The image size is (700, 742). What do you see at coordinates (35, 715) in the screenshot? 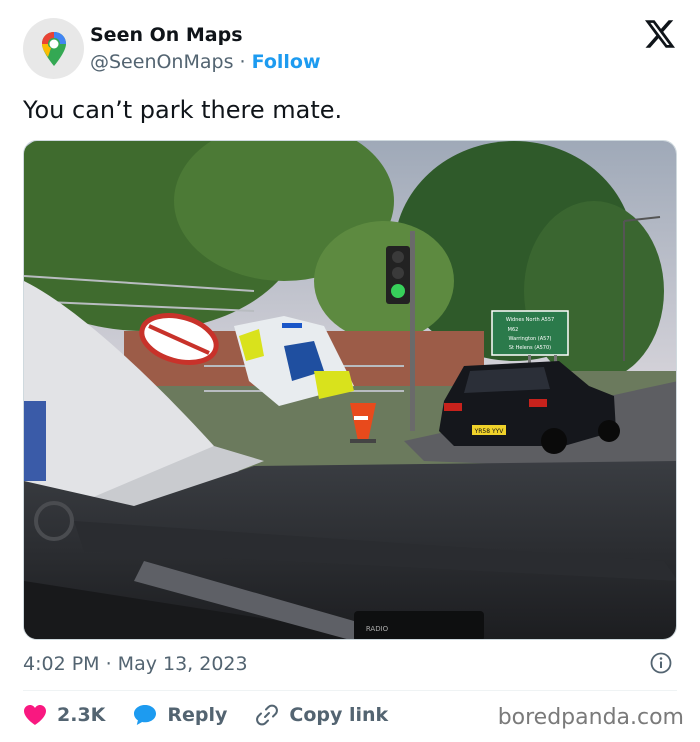
I see `heart-icon` at bounding box center [35, 715].